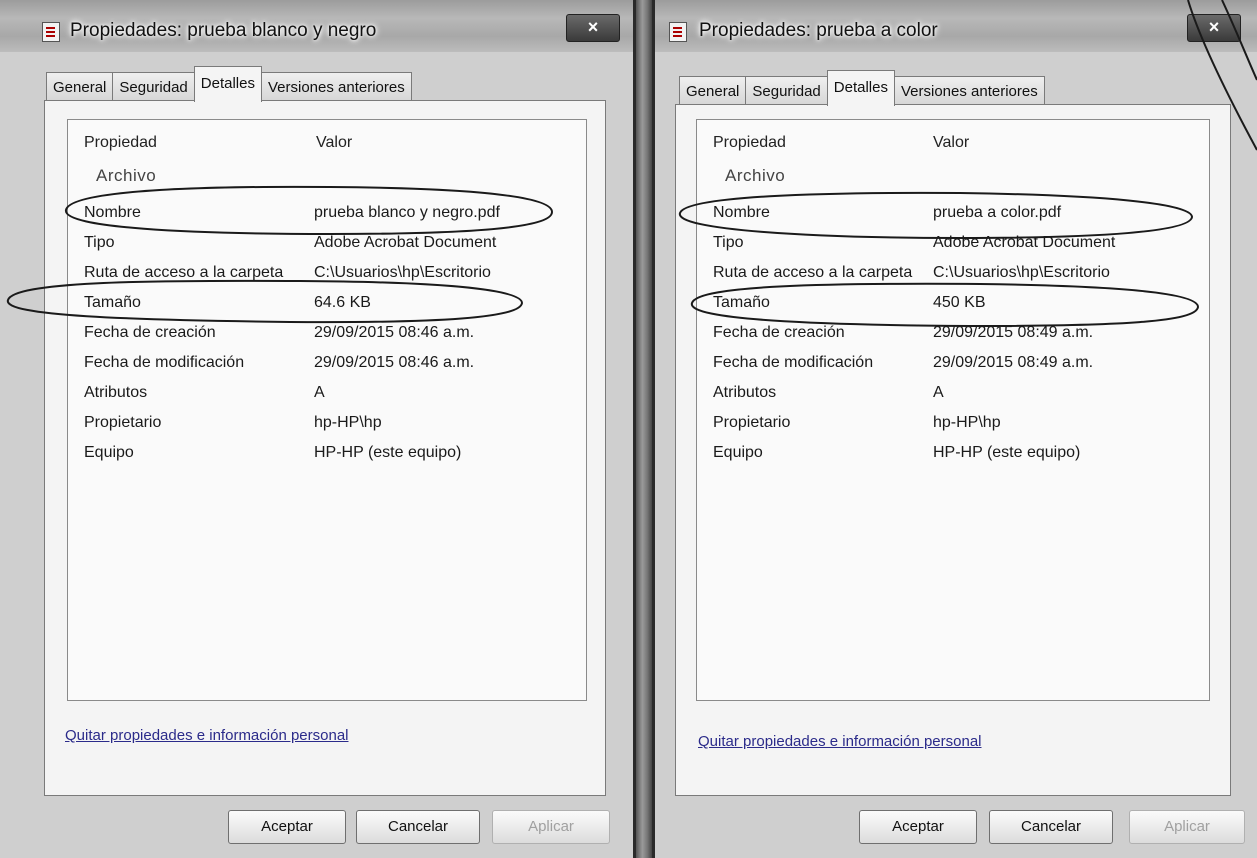 This screenshot has height=858, width=1257. I want to click on window-separator, so click(644, 429).